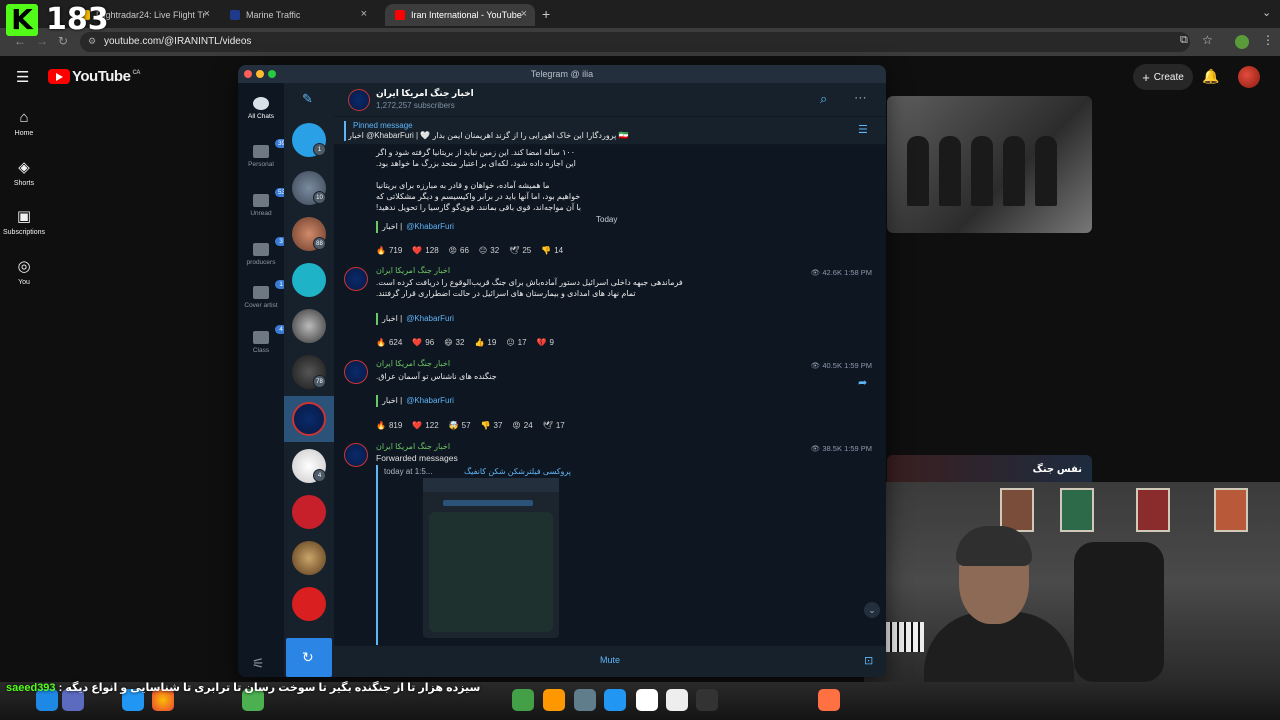 The height and width of the screenshot is (720, 1280). I want to click on reaction: 🔥 624, so click(389, 342).